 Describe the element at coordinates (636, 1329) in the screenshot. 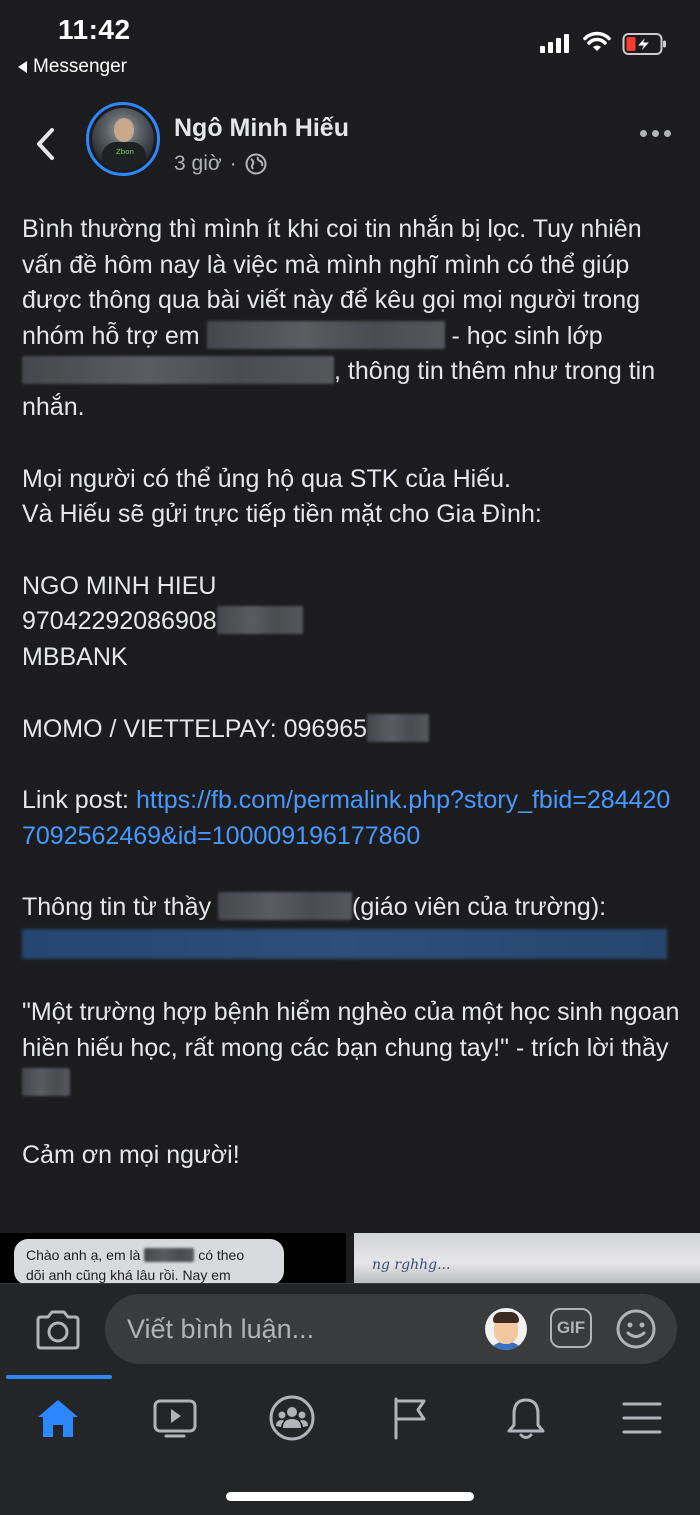

I see `smile-icon` at that location.